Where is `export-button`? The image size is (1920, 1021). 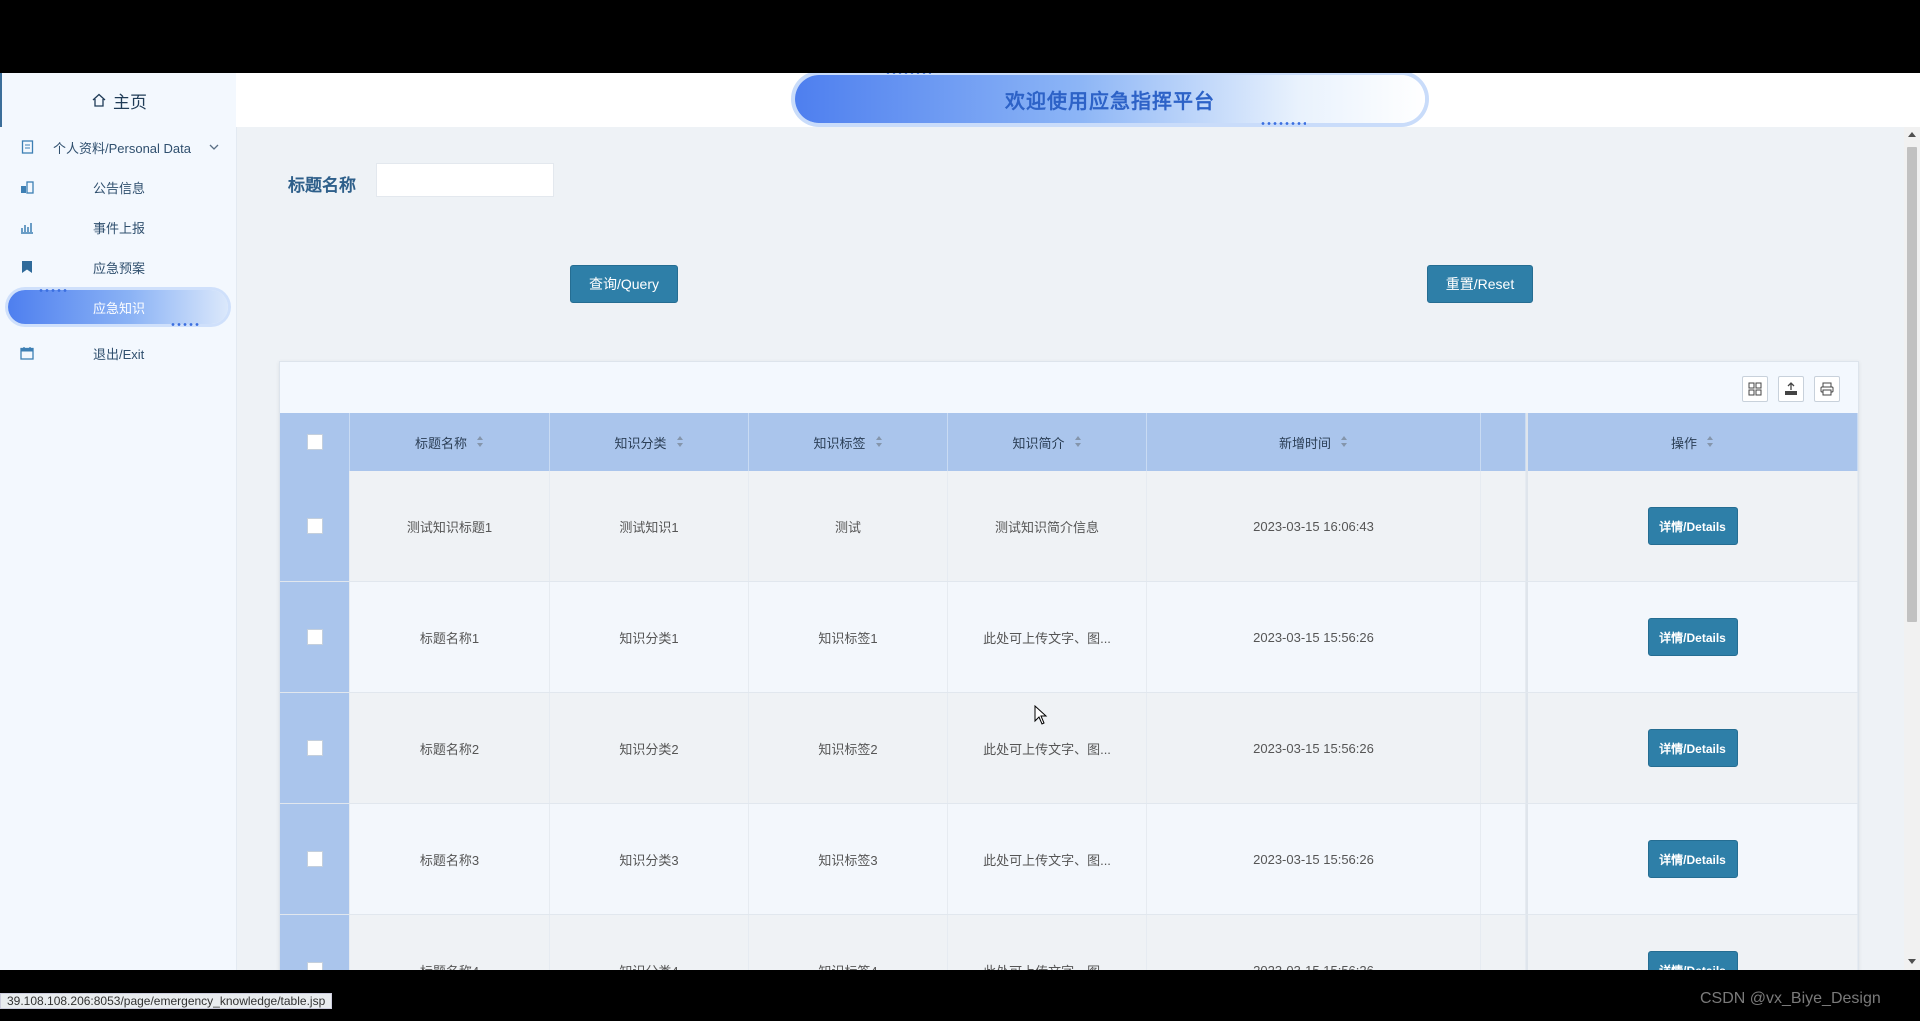
export-button is located at coordinates (1791, 389).